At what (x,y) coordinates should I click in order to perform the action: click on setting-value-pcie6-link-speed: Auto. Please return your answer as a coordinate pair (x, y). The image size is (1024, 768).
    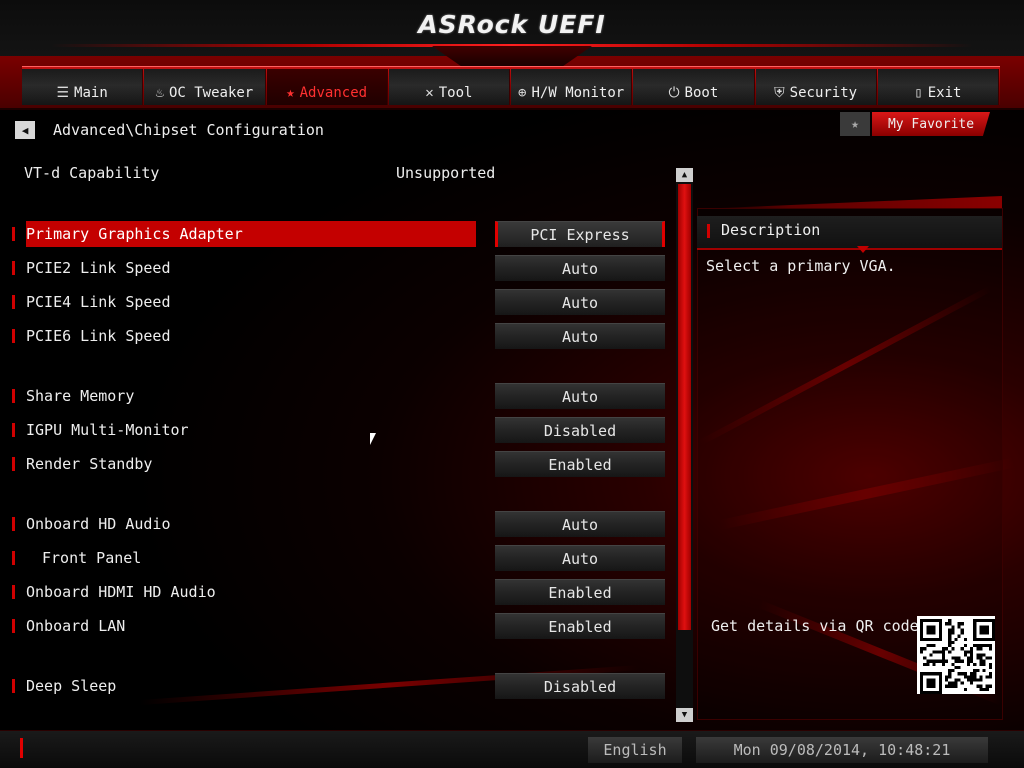
    Looking at the image, I should click on (580, 336).